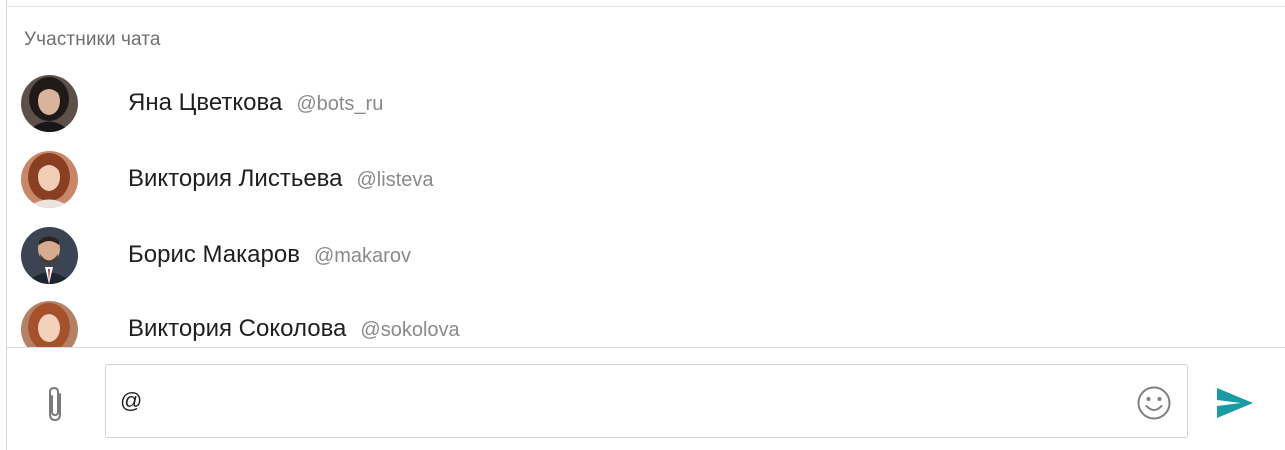  I want to click on paperclip-icon, so click(55, 404).